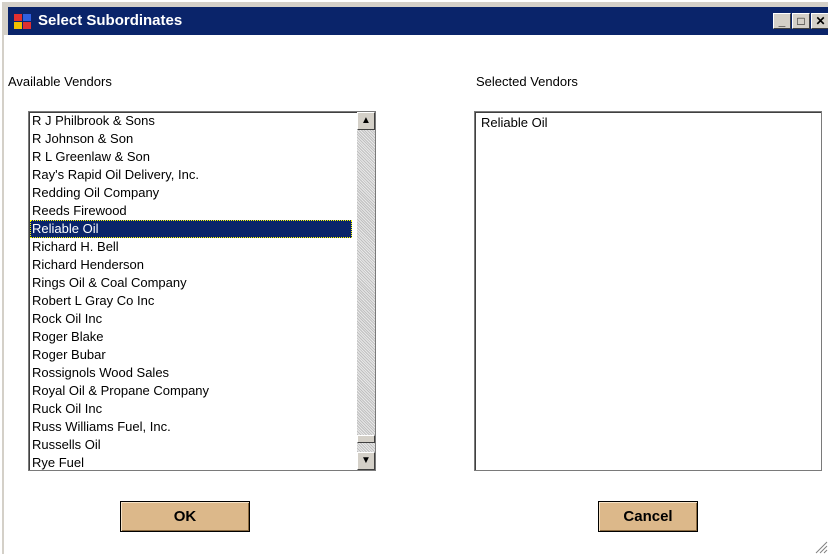  What do you see at coordinates (191, 355) in the screenshot?
I see `available-vendor-item: Roger Bubar` at bounding box center [191, 355].